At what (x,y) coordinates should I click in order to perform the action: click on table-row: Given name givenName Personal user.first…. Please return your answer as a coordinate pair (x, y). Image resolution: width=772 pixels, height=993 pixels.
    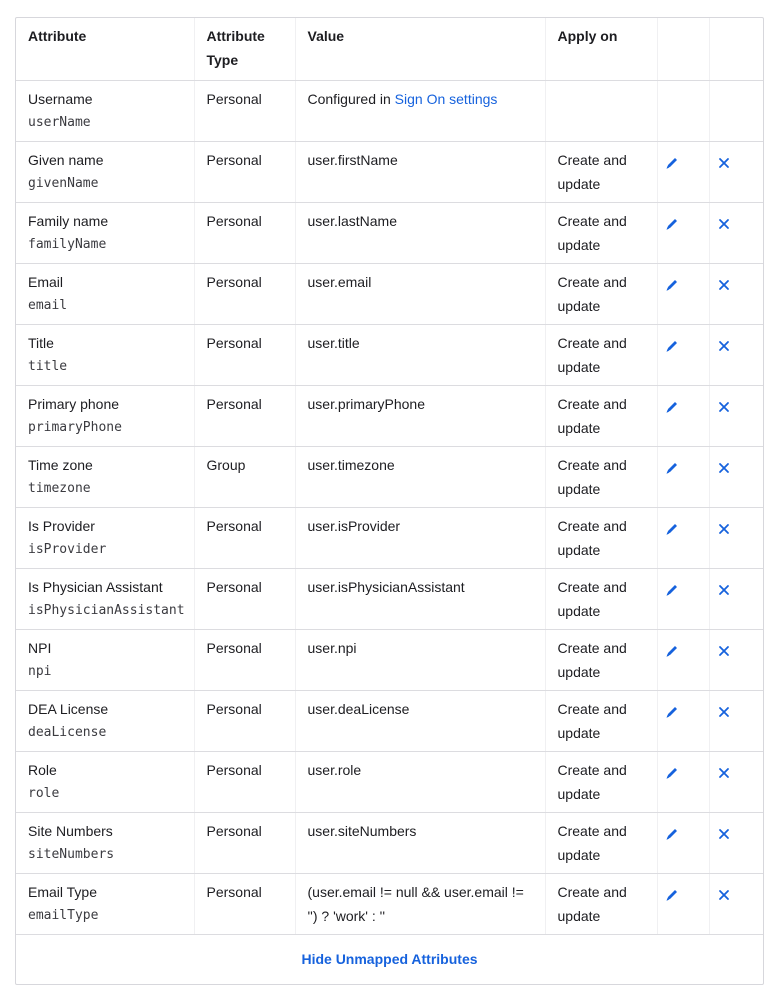
    Looking at the image, I should click on (389, 172).